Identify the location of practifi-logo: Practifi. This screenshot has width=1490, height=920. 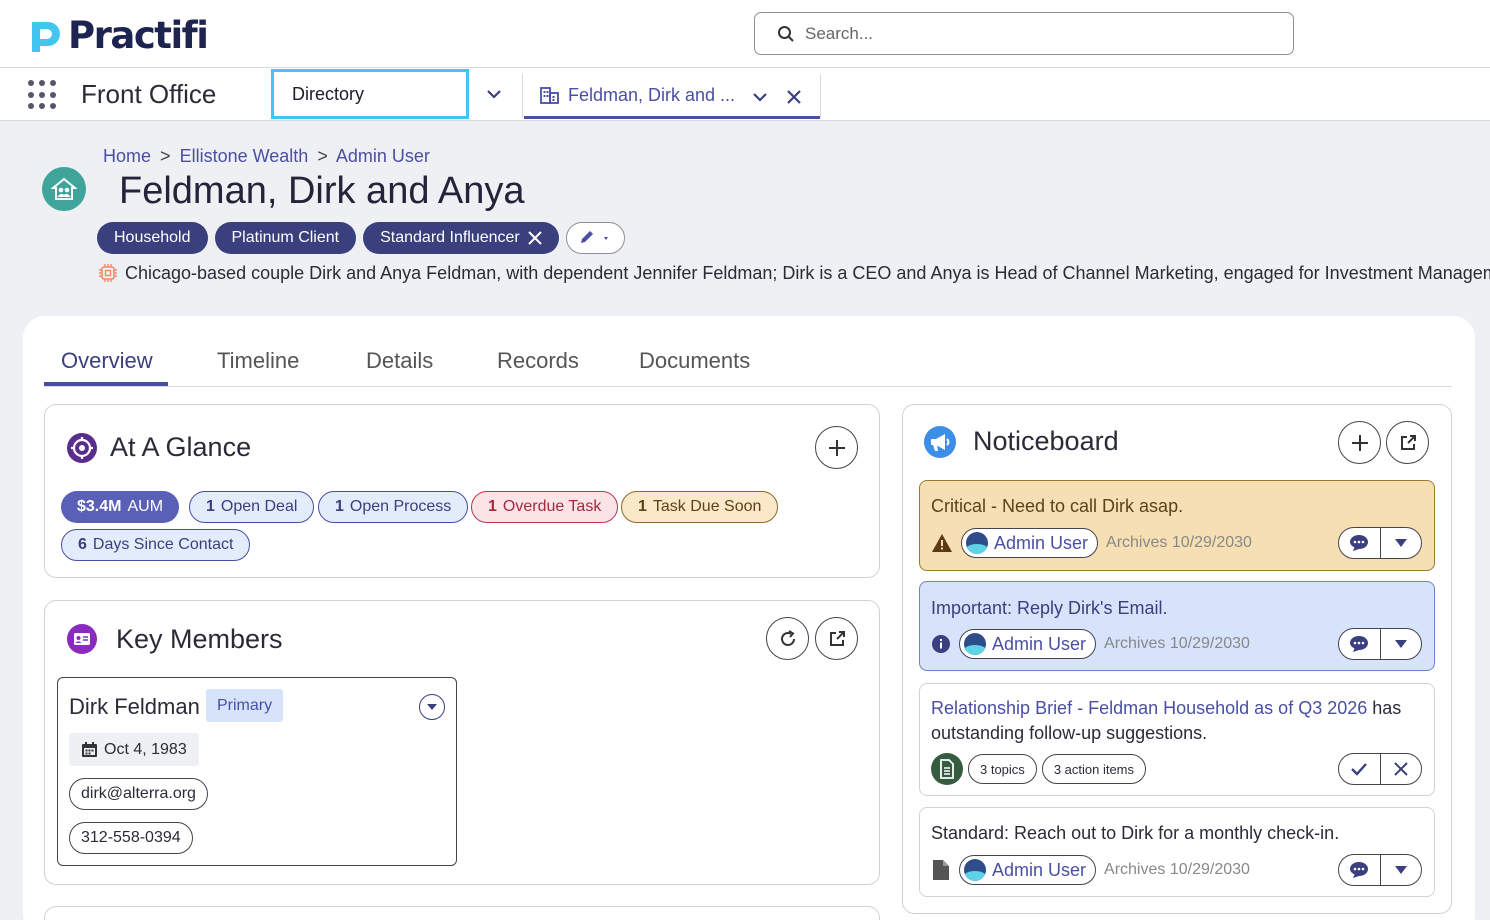
(118, 35).